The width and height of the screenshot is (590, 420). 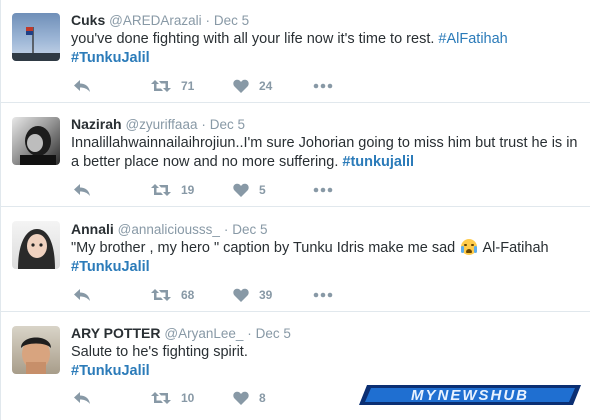 I want to click on like-count: 39, so click(x=266, y=295).